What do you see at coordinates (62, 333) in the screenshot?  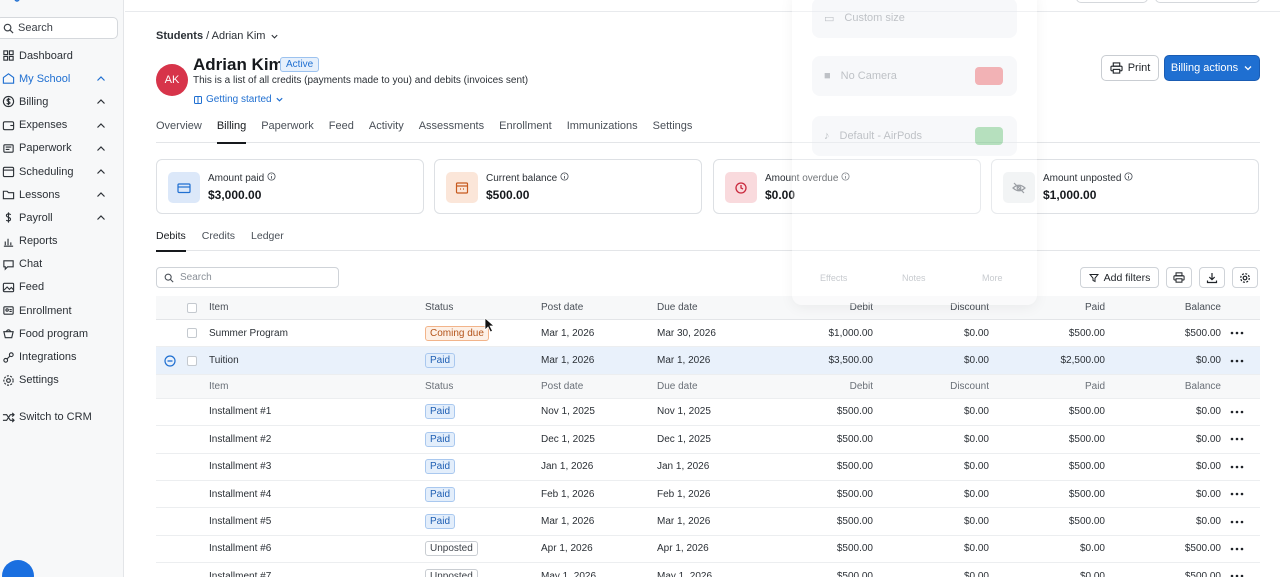 I see `sidebar-item-food-program: Food program` at bounding box center [62, 333].